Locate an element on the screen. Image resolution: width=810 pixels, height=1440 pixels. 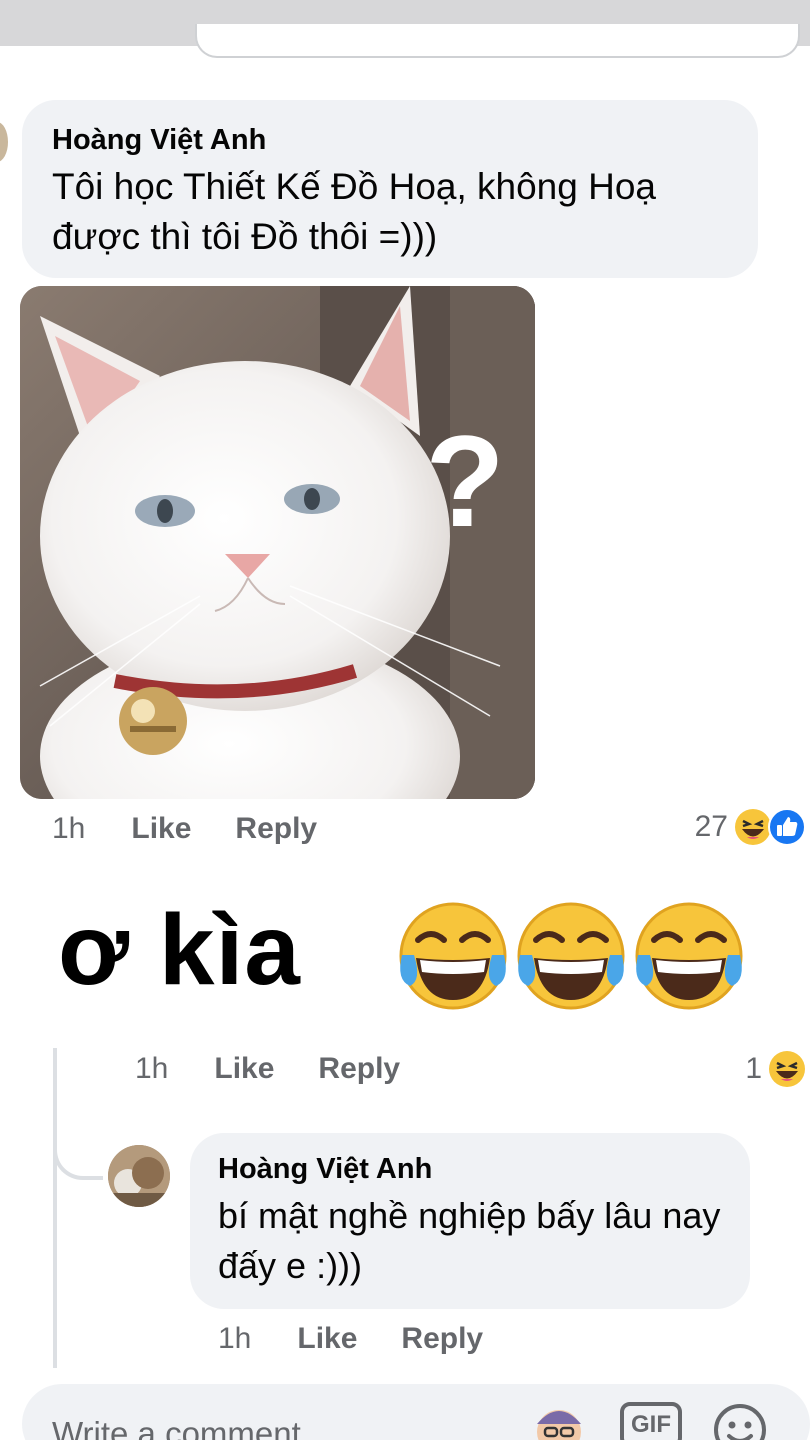
reply-author: Hoàng Việt Anh is located at coordinates (484, 1169).